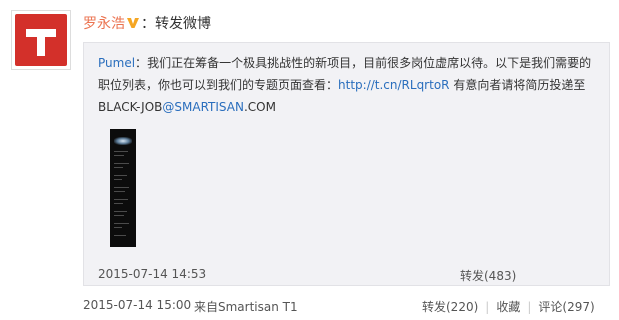 This screenshot has width=619, height=320. I want to click on quoted-post-date: 2015-07-14 14:53, so click(152, 274).